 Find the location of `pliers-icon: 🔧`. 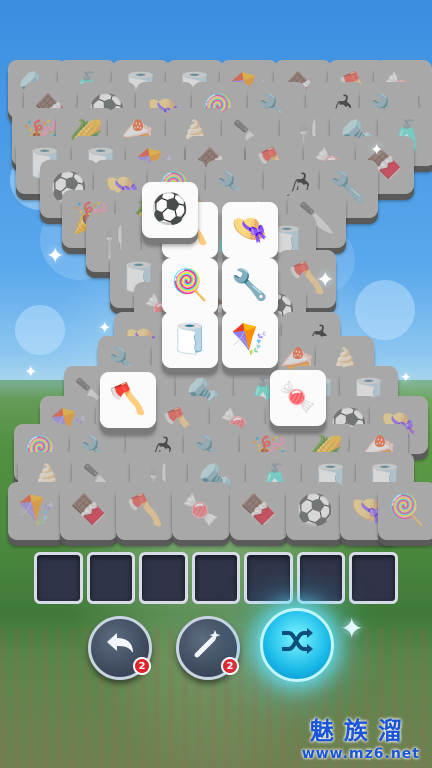

pliers-icon: 🔧 is located at coordinates (250, 285).